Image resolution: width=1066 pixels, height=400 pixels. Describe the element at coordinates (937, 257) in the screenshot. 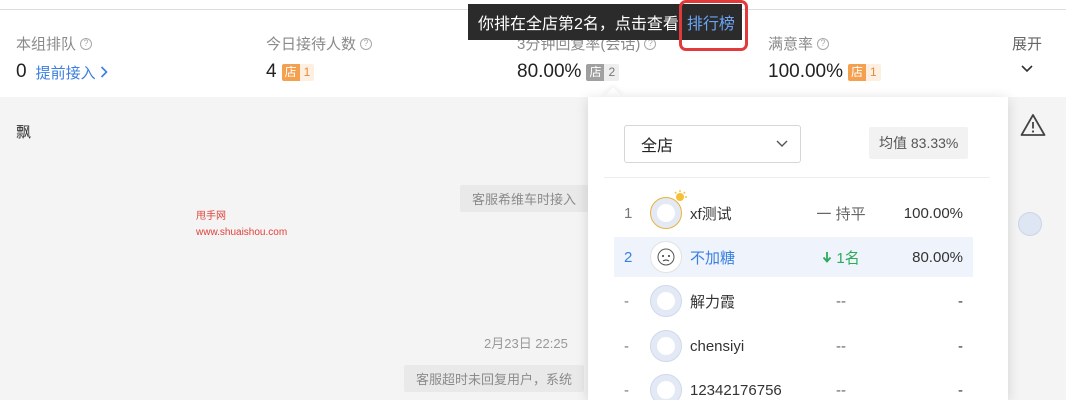

I see `rank-rate: 80.00%` at that location.